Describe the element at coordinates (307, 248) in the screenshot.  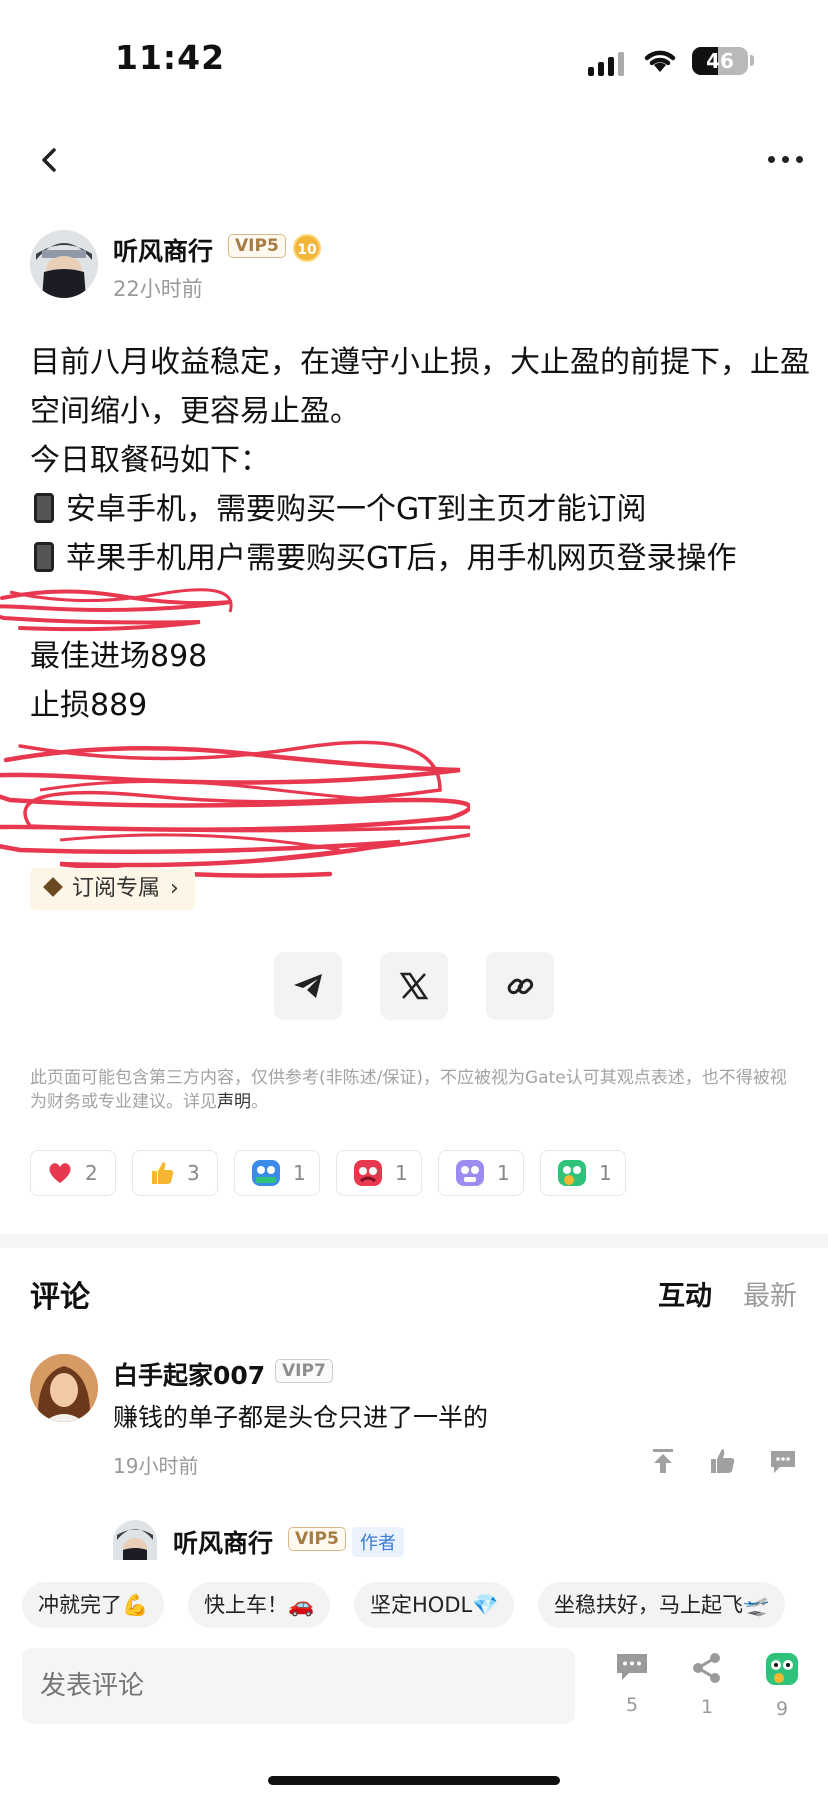
I see `level-badge: 10` at that location.